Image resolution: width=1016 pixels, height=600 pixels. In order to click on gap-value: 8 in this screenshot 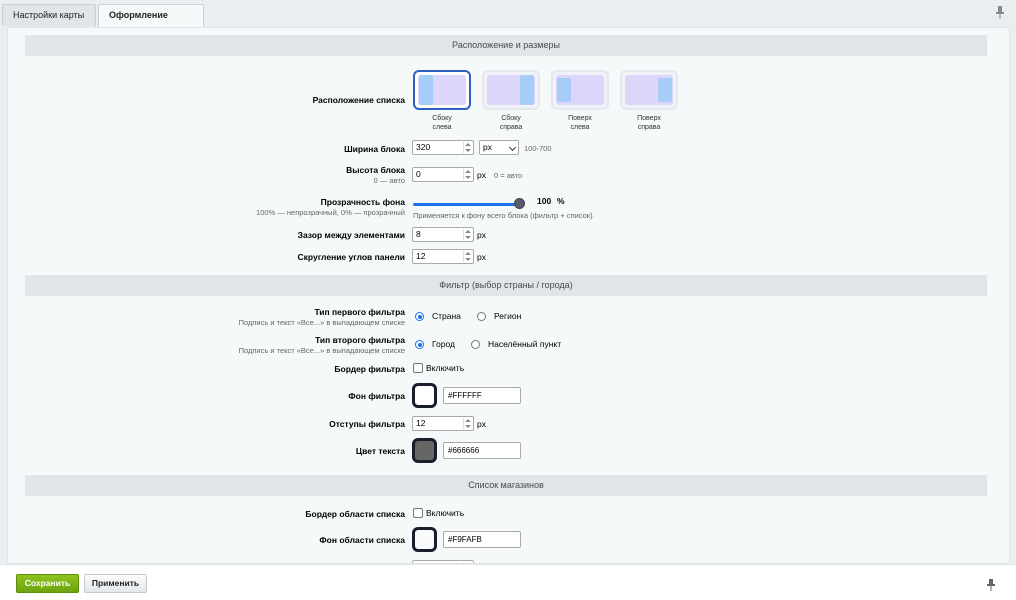, I will do `click(418, 234)`.